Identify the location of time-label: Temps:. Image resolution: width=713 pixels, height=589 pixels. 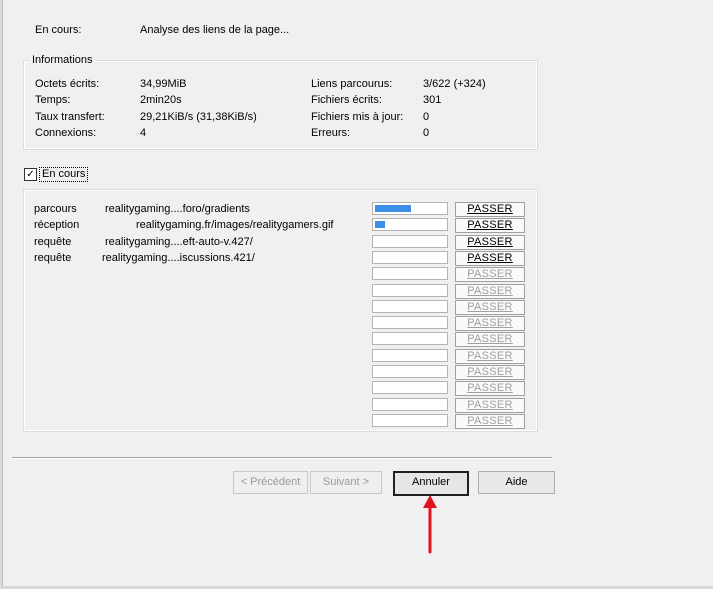
(53, 100).